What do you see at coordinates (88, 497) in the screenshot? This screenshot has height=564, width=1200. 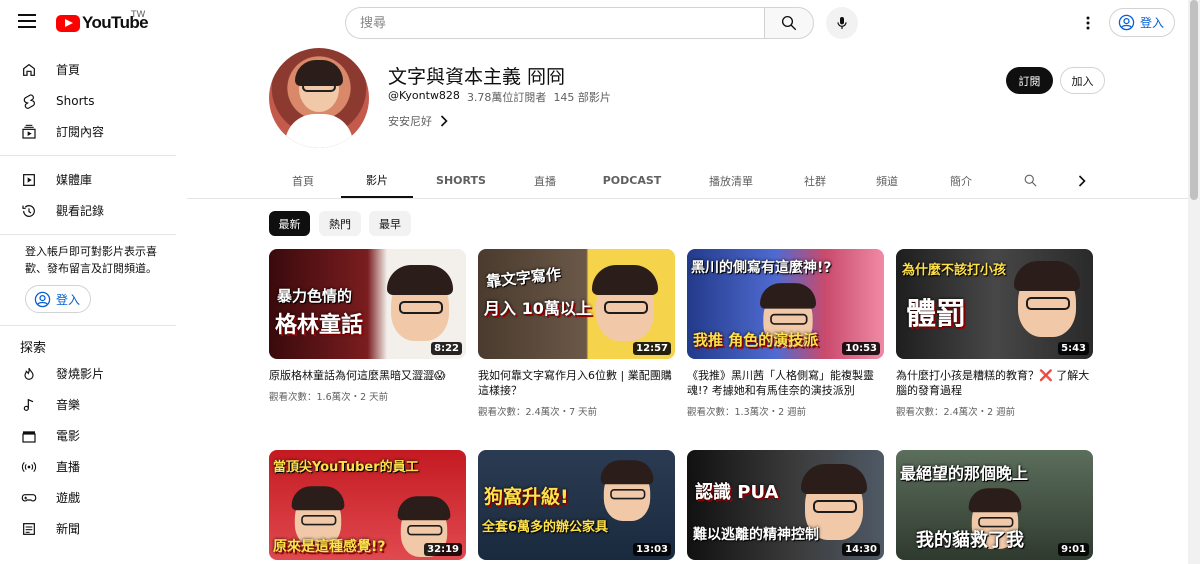 I see `sidebar-item-gaming: 遊戲` at bounding box center [88, 497].